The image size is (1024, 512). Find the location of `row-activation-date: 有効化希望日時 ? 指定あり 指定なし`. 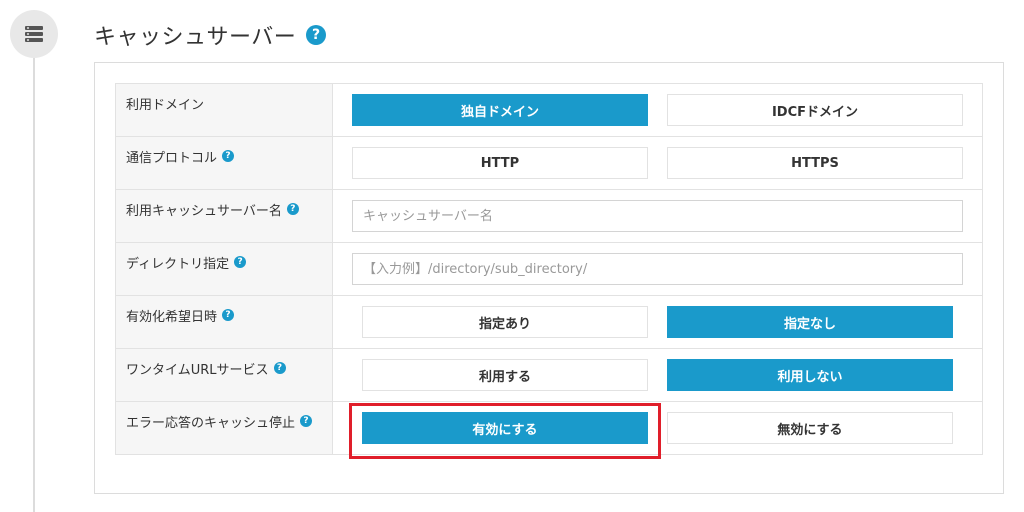

row-activation-date: 有効化希望日時 ? 指定あり 指定なし is located at coordinates (549, 322).